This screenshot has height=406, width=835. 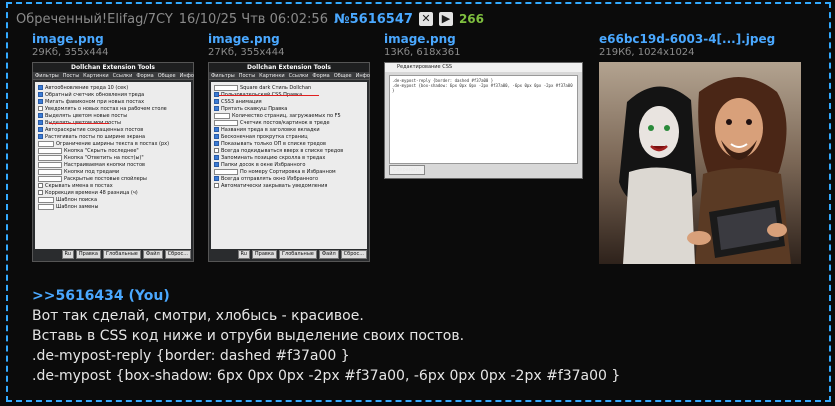 What do you see at coordinates (122, 76) in the screenshot?
I see `panel-tab: Ссылки` at bounding box center [122, 76].